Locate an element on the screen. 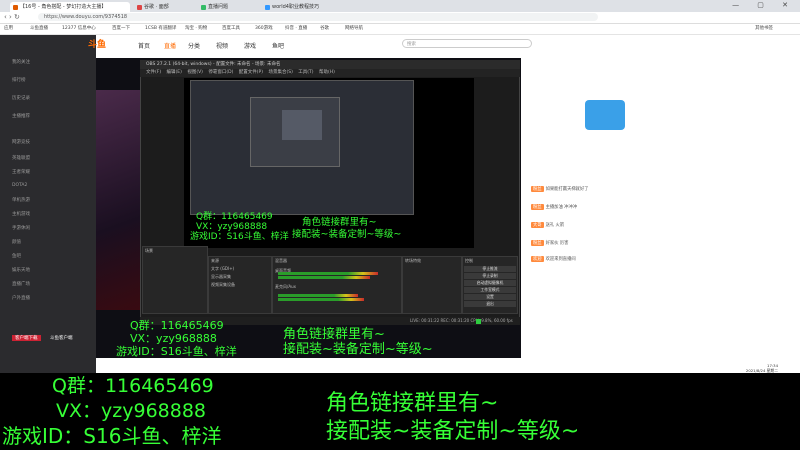 This screenshot has height=450, width=800. nav-item: 英雄联盟 is located at coordinates (21, 158).